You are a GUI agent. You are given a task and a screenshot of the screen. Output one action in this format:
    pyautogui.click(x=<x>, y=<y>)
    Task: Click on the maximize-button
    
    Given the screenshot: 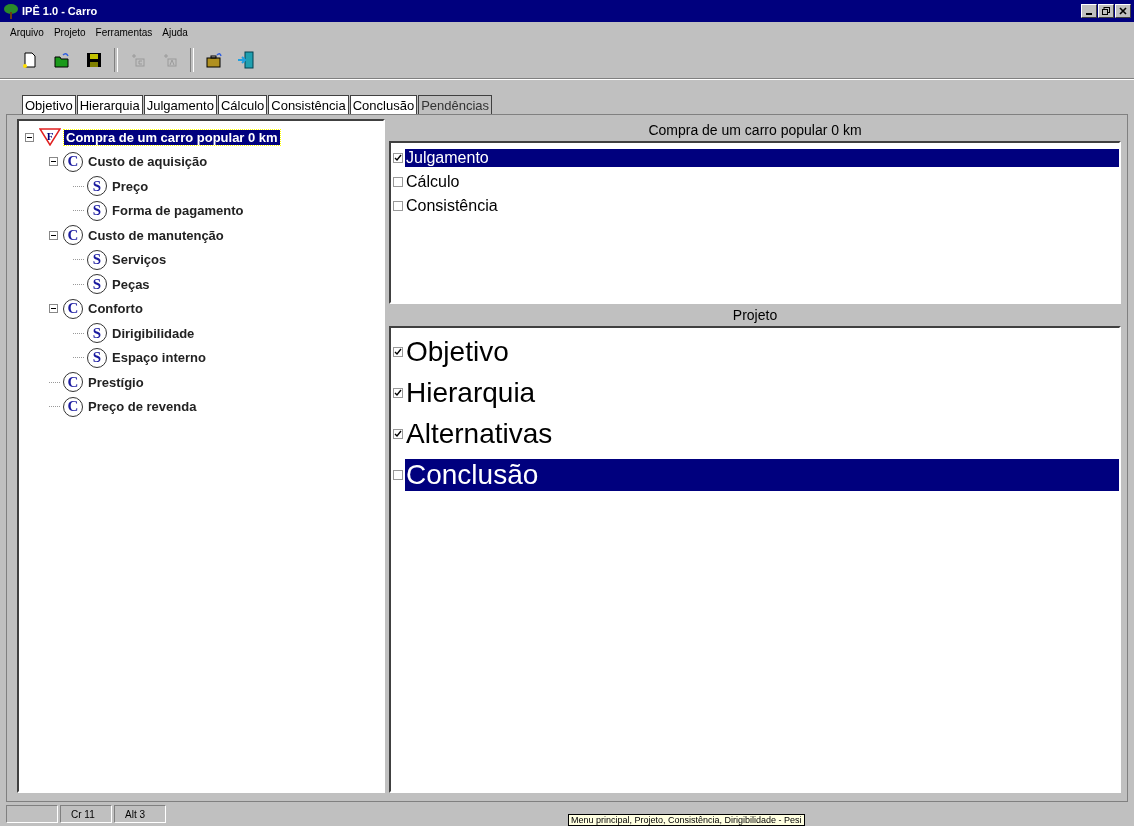 What is the action you would take?
    pyautogui.click(x=1106, y=11)
    